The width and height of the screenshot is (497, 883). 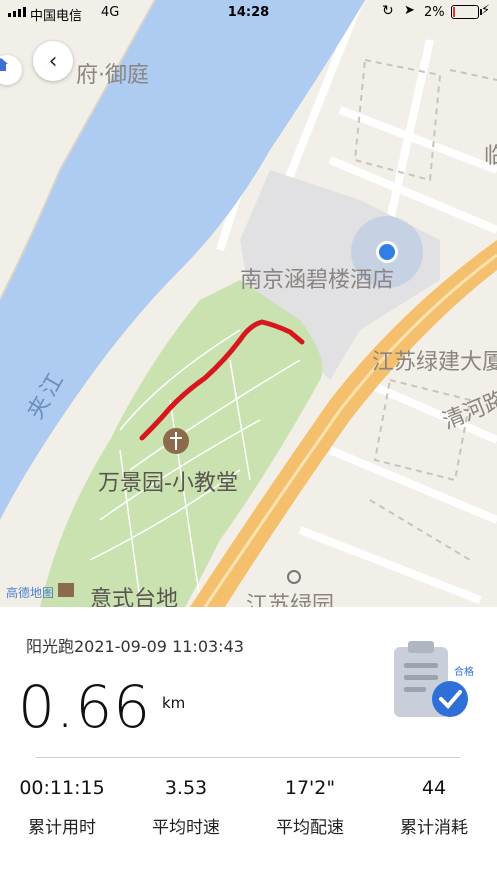 I want to click on stat-label: 累计消耗, so click(x=434, y=828).